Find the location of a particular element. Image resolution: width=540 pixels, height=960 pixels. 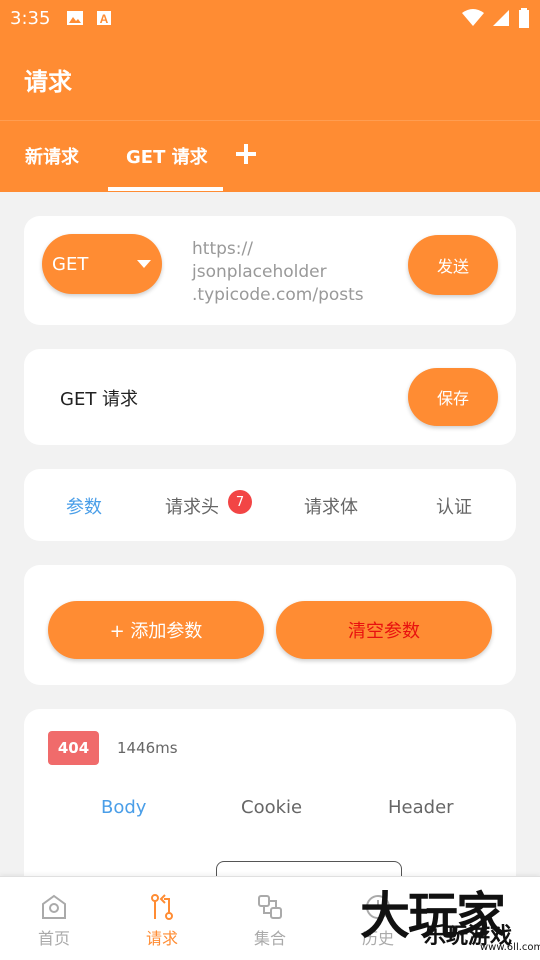

status-code-badge: 404 is located at coordinates (73, 748).